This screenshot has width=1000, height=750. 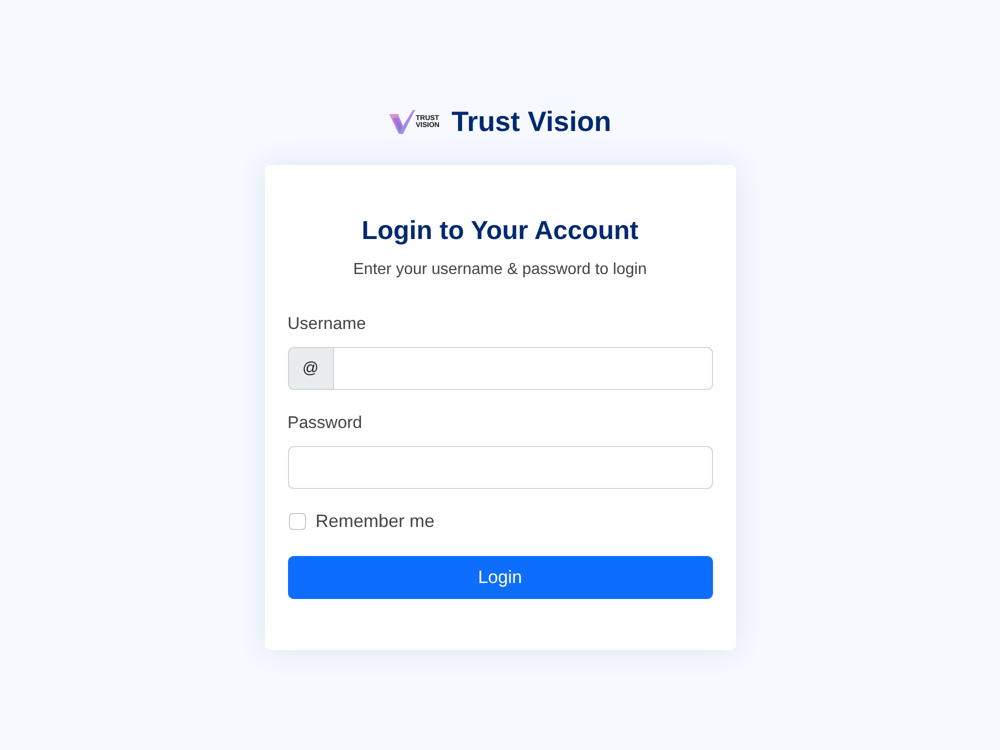 I want to click on login-subtitle: Enter your username & password to login, so click(x=500, y=270).